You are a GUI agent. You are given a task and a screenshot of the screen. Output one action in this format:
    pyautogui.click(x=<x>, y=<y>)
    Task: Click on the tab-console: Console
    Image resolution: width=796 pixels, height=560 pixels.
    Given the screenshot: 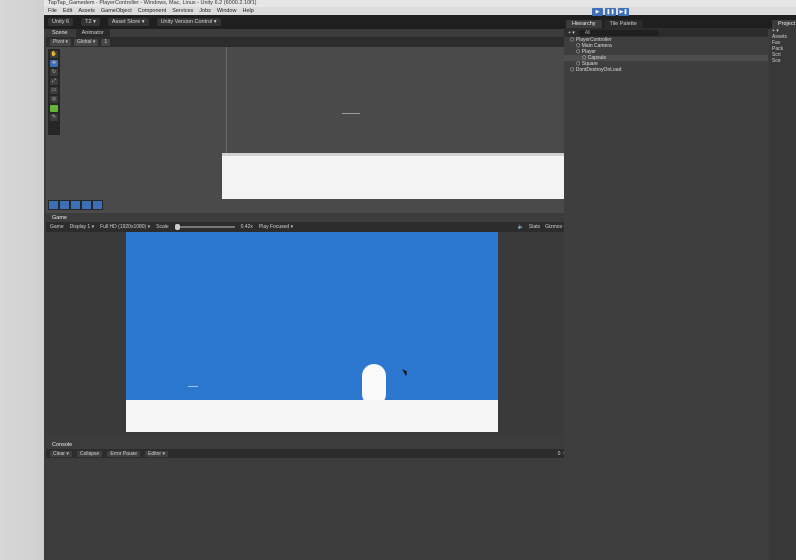 What is the action you would take?
    pyautogui.click(x=62, y=445)
    